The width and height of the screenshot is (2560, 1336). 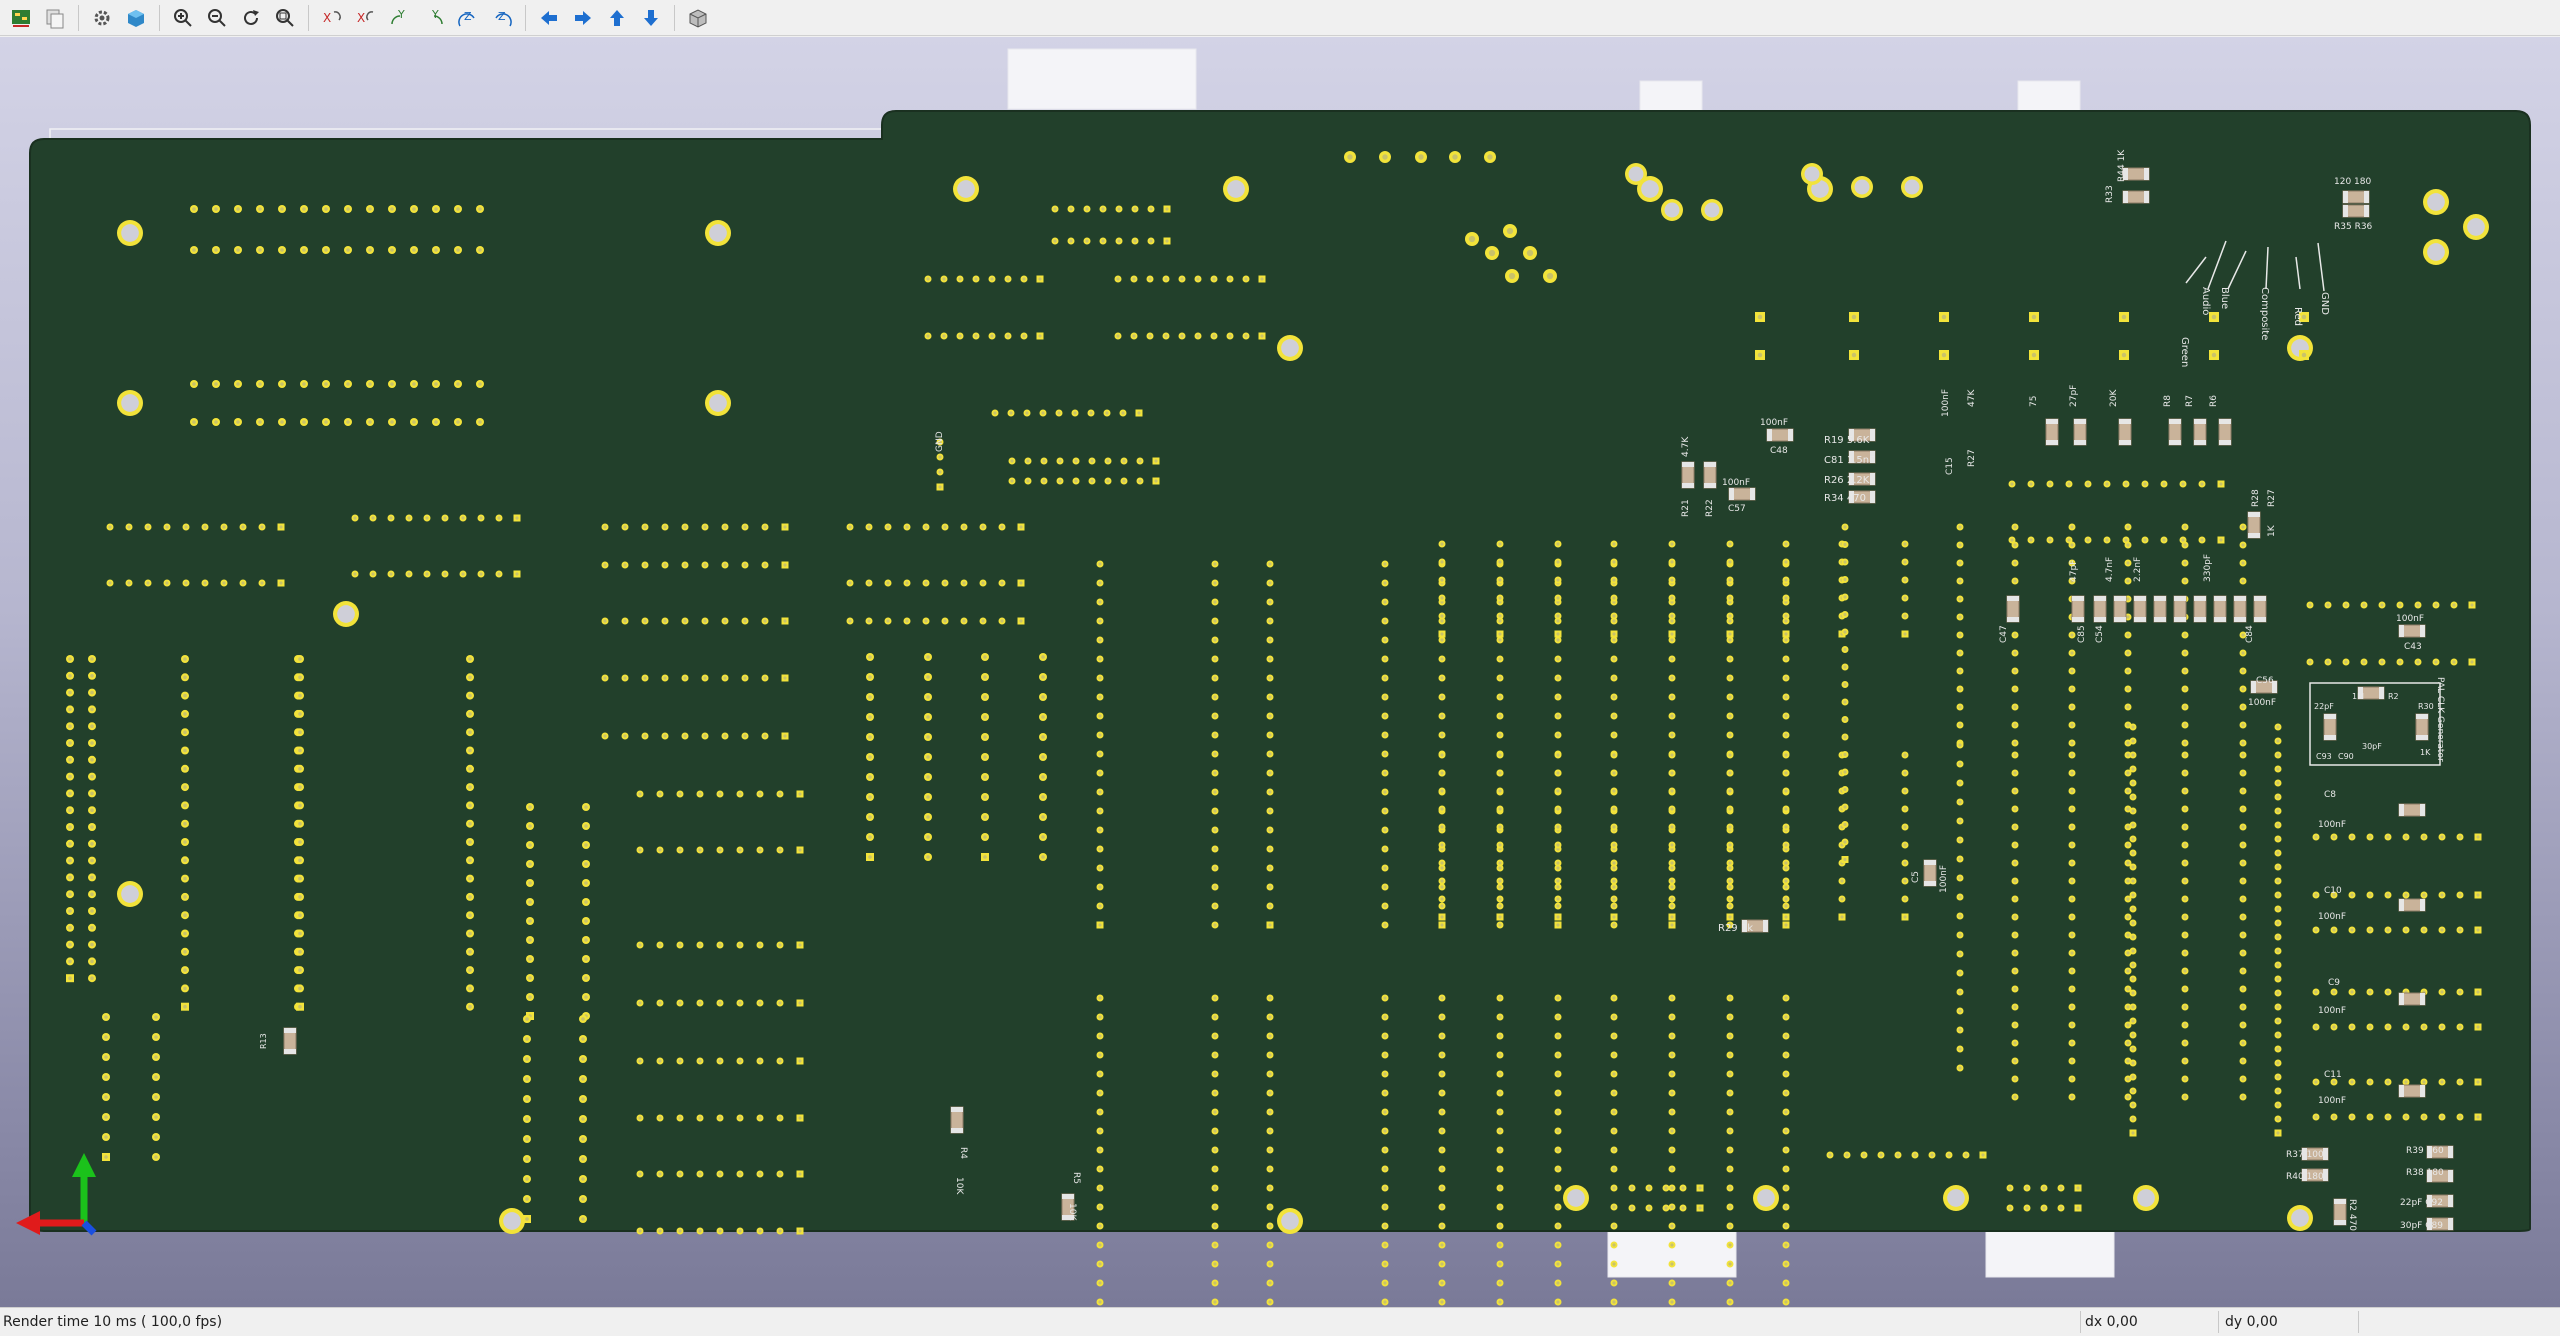 What do you see at coordinates (468, 18) in the screenshot?
I see `rotate-z-cw-button: Z` at bounding box center [468, 18].